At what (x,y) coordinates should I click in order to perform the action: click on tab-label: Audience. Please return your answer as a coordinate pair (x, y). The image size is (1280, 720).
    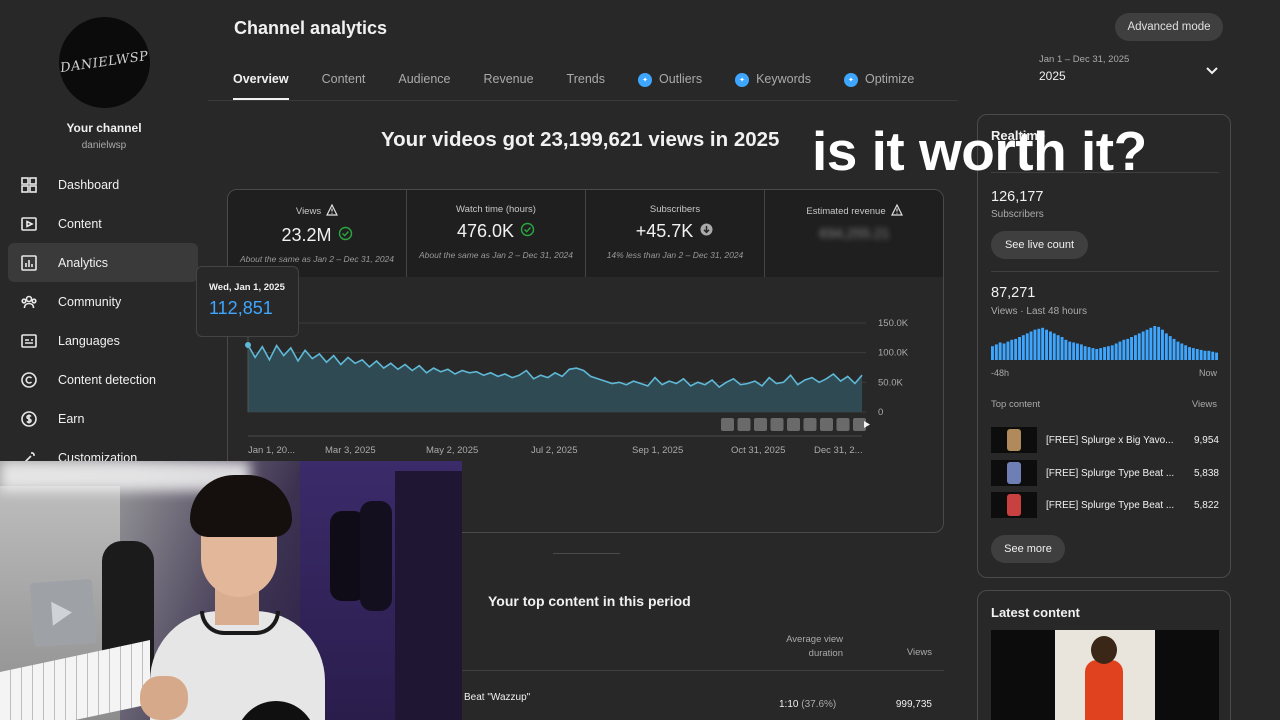
    Looking at the image, I should click on (424, 79).